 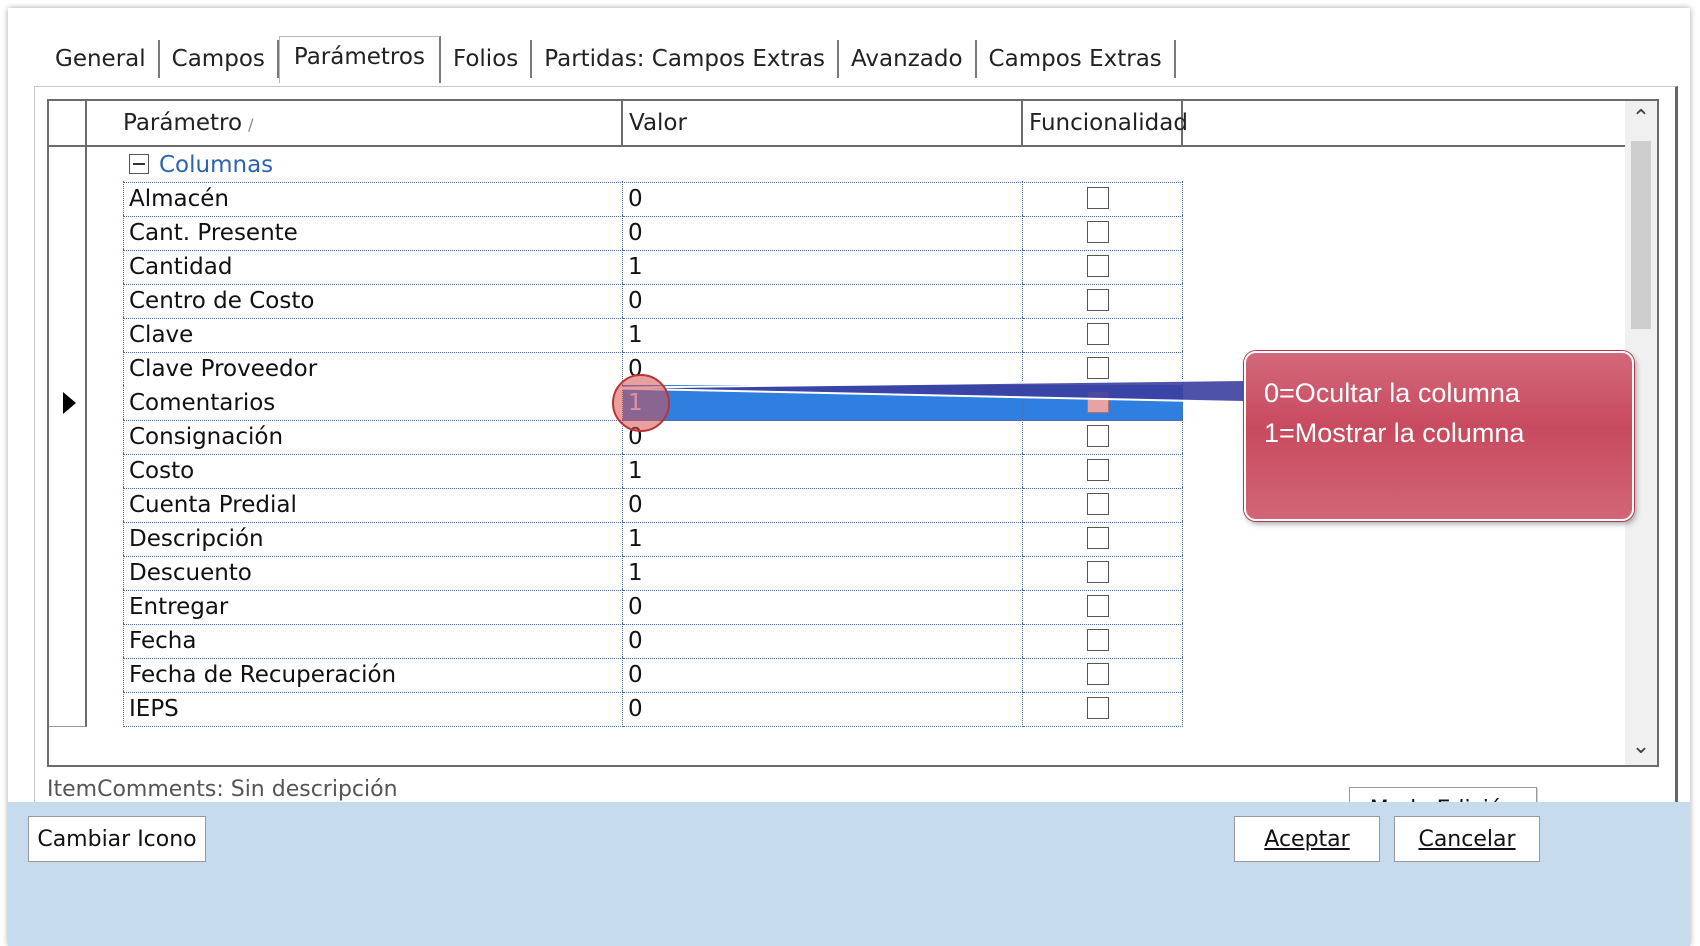 I want to click on cancel-button: Cancelar, so click(x=1467, y=839).